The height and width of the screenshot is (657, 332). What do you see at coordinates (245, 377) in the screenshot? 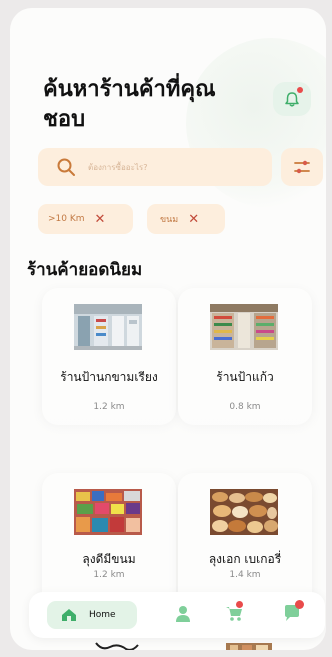
I see `shop-name: ร้านป้าแก้ว` at bounding box center [245, 377].